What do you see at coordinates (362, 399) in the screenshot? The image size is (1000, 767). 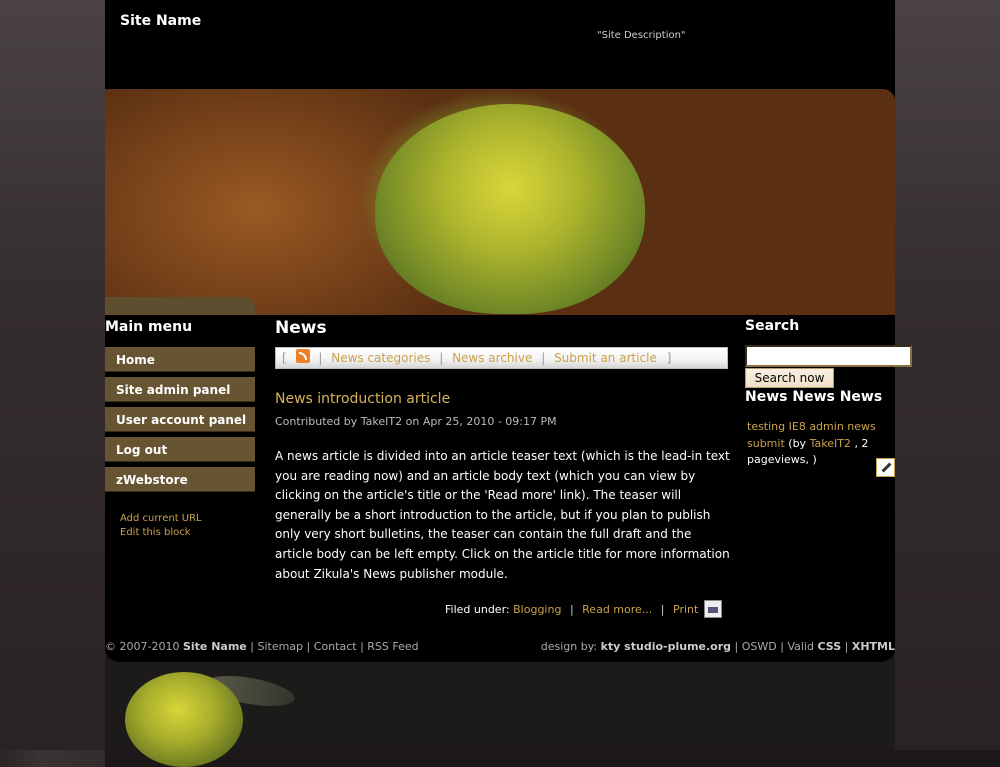 I see `article-title-link: News introduction article` at bounding box center [362, 399].